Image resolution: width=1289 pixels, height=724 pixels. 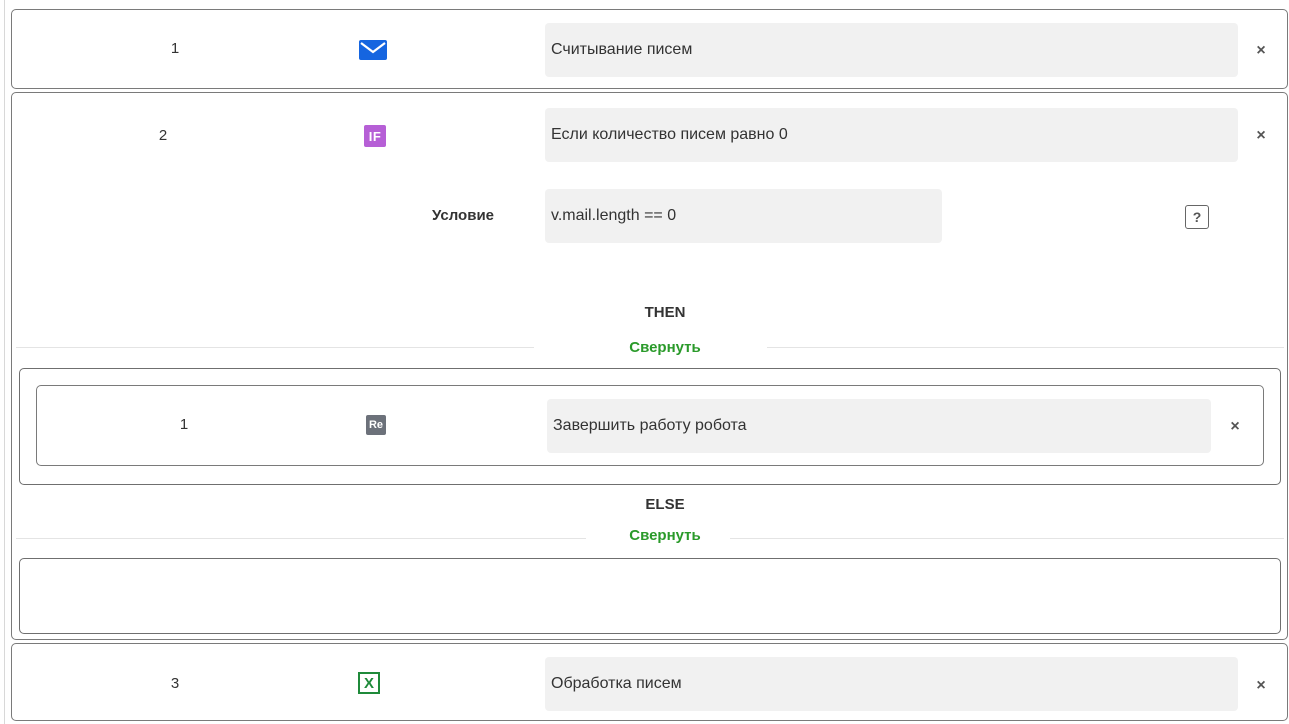 I want to click on re-icon: Re, so click(x=376, y=425).